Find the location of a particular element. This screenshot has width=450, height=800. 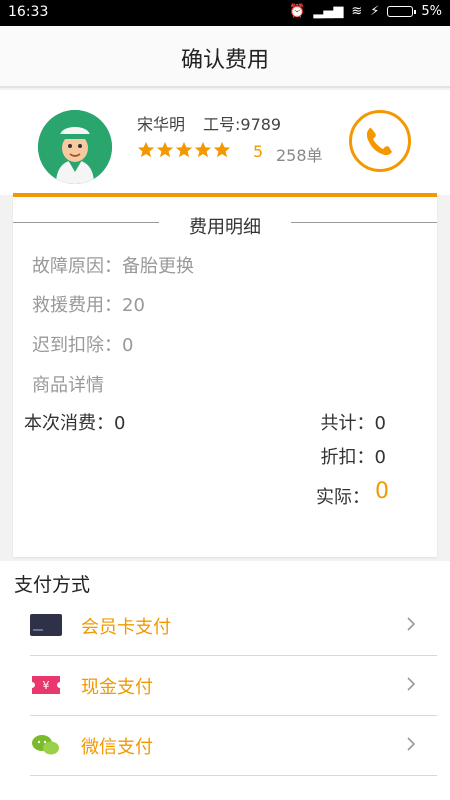

rescue-fee: 救援费用：20 is located at coordinates (88, 305).